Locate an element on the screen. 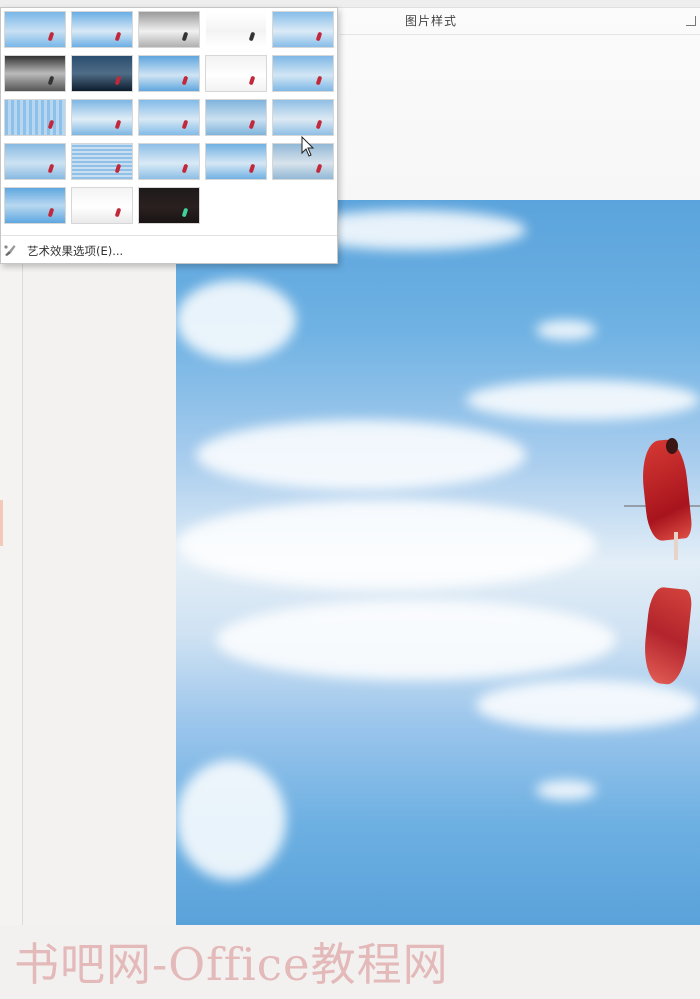 The image size is (700, 999). dialog-launcher-icon is located at coordinates (691, 21).